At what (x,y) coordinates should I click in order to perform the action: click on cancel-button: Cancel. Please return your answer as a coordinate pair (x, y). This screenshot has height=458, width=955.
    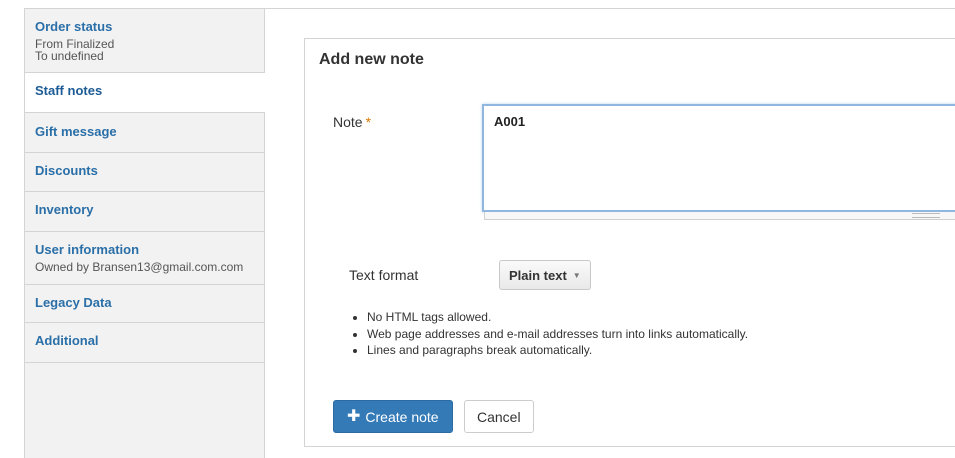
    Looking at the image, I should click on (499, 416).